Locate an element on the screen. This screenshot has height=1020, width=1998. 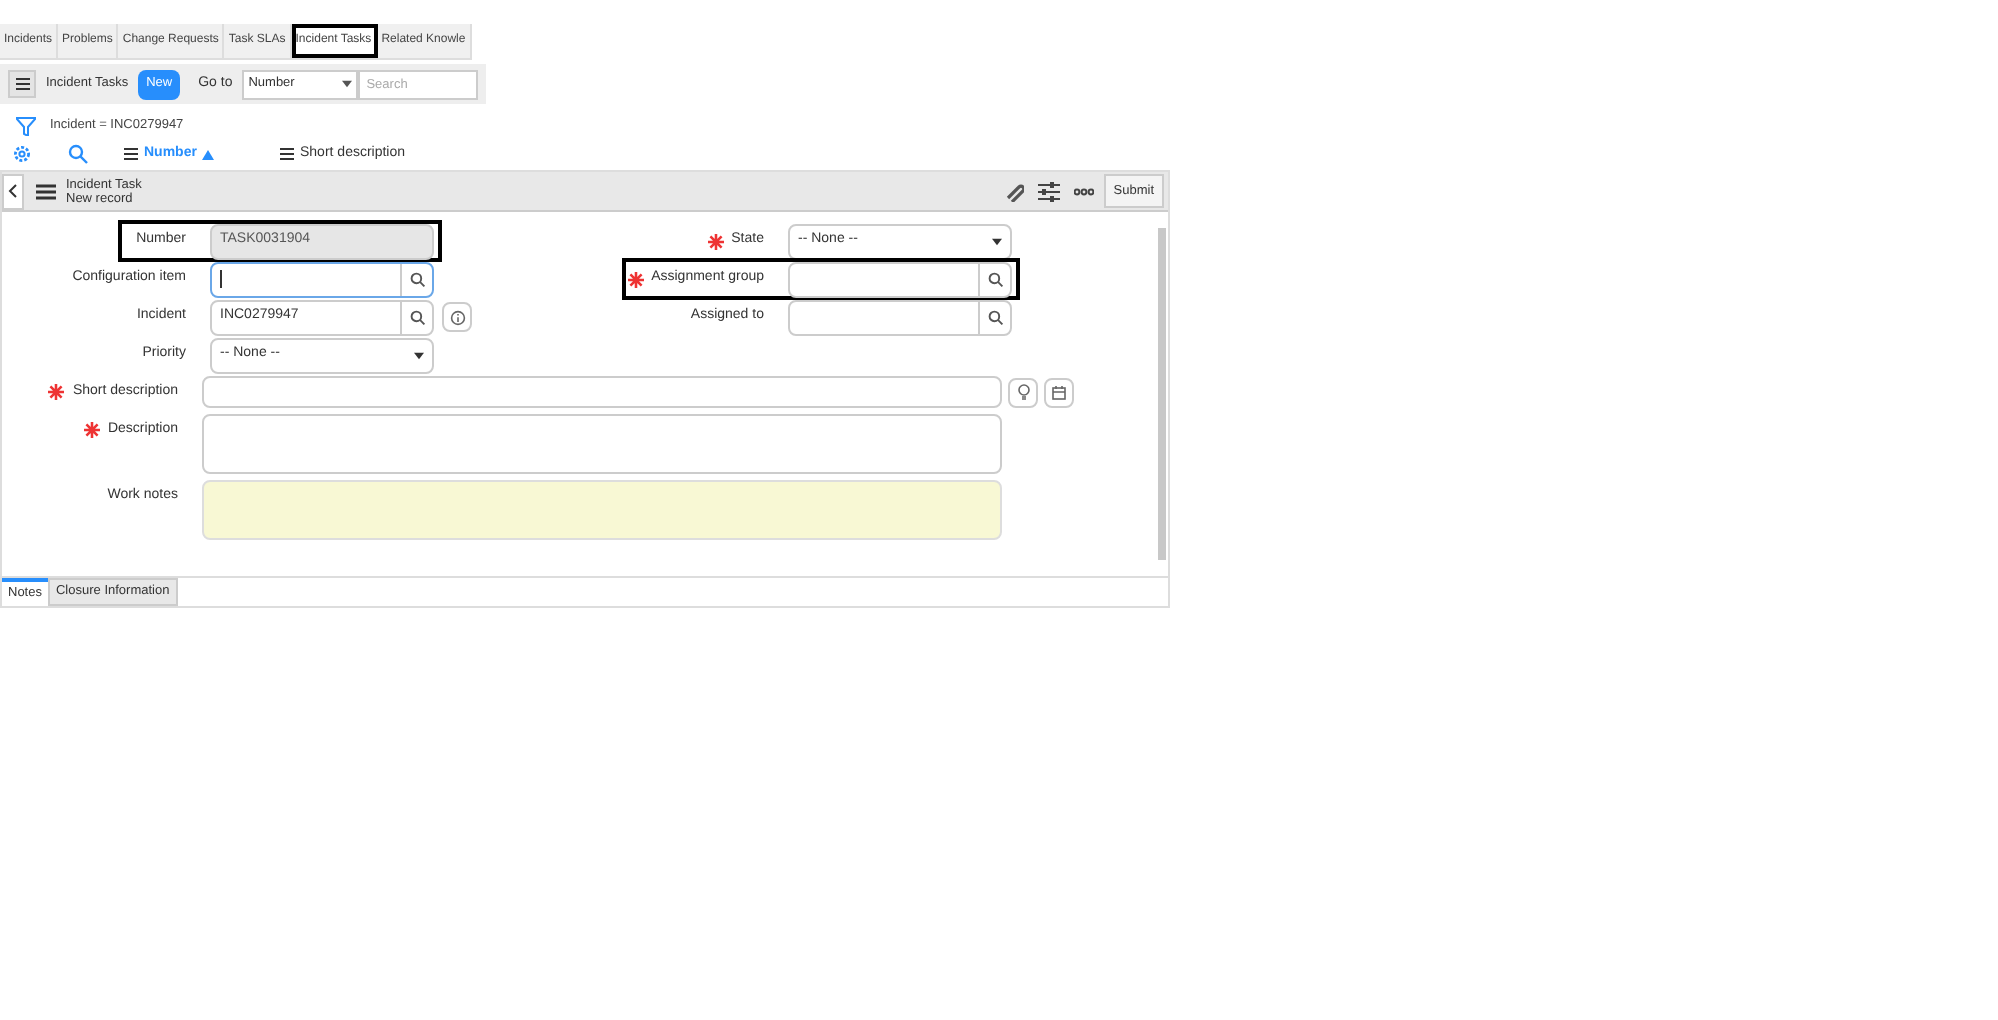
info-button is located at coordinates (457, 317).